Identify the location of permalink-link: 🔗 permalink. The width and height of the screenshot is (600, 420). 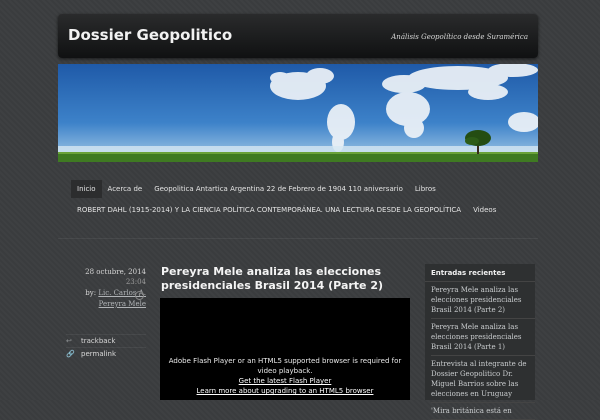
(106, 353).